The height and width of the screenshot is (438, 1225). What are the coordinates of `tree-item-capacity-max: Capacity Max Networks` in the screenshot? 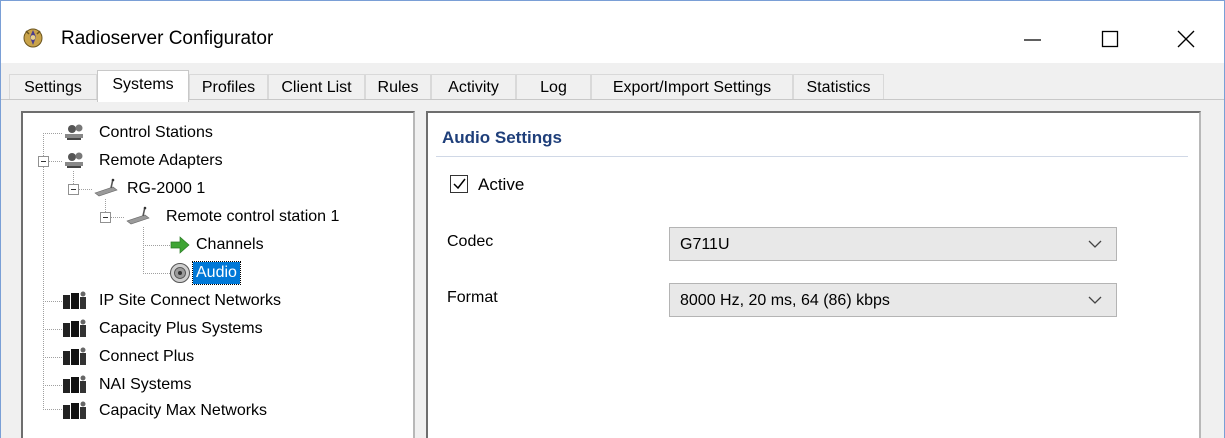 It's located at (183, 411).